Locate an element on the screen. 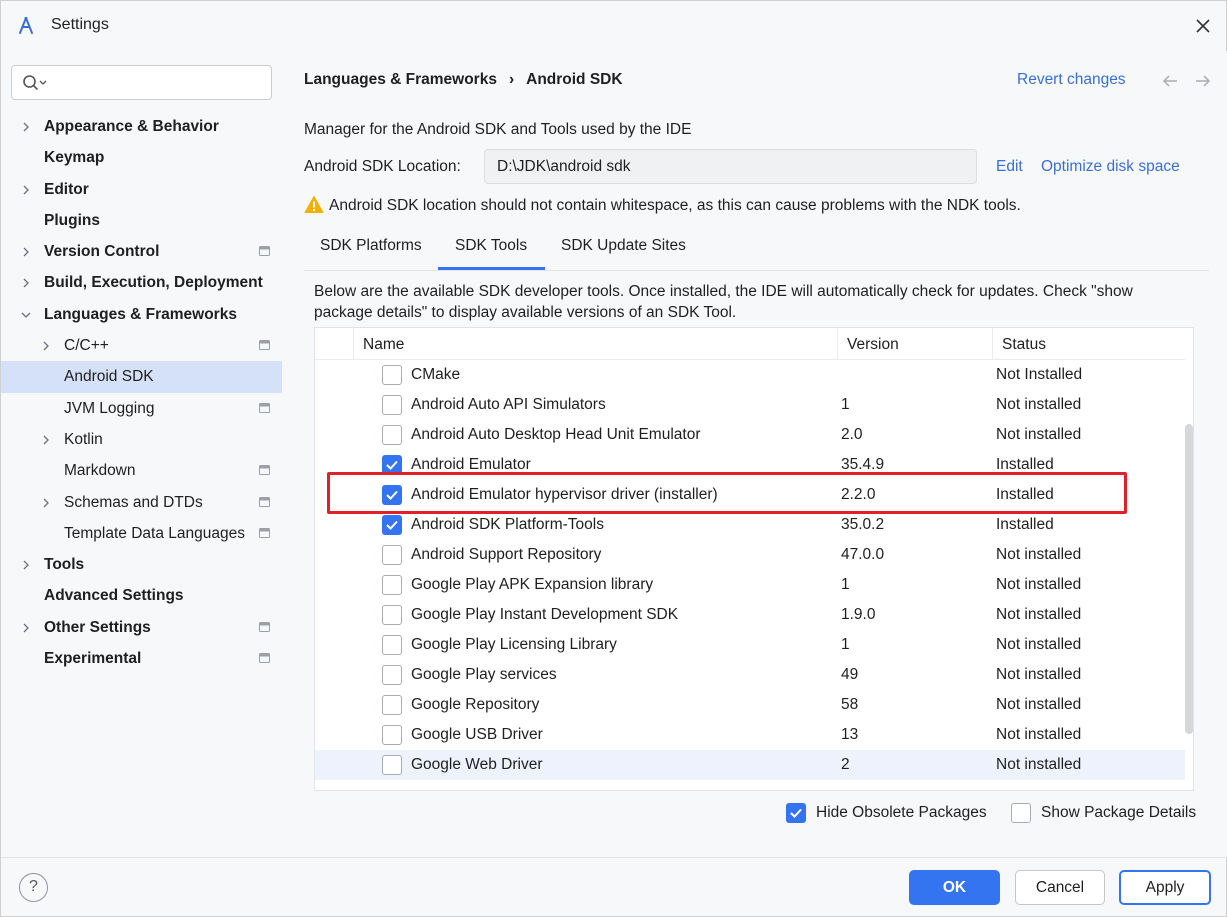 The width and height of the screenshot is (1227, 917). show-details-checkbox is located at coordinates (1021, 813).